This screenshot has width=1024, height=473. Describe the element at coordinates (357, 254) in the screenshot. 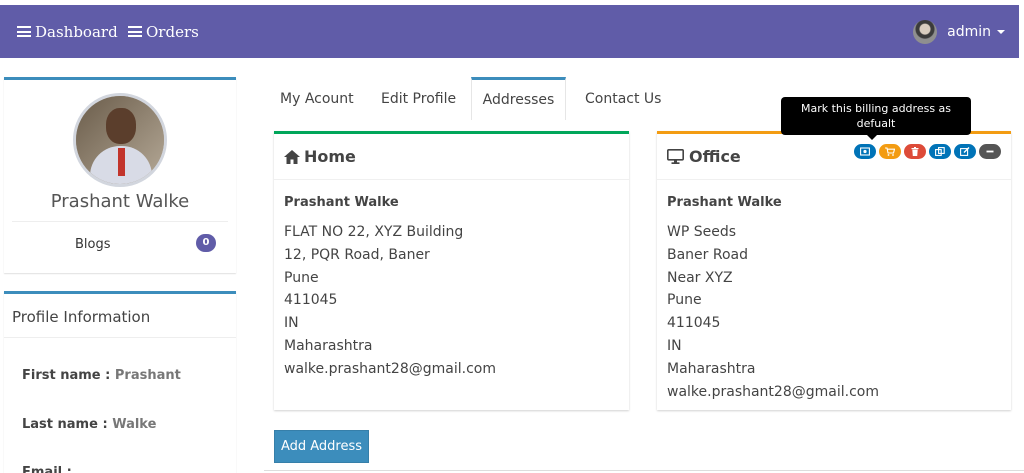

I see `address-line: 12, PQR Road, Baner` at that location.